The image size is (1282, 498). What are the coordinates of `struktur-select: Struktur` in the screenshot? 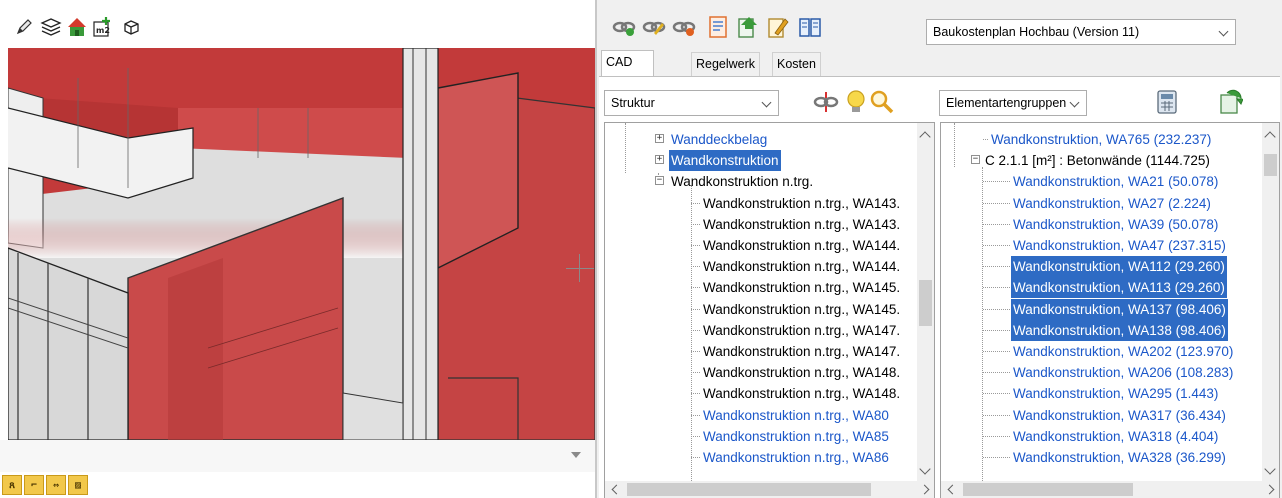 It's located at (691, 103).